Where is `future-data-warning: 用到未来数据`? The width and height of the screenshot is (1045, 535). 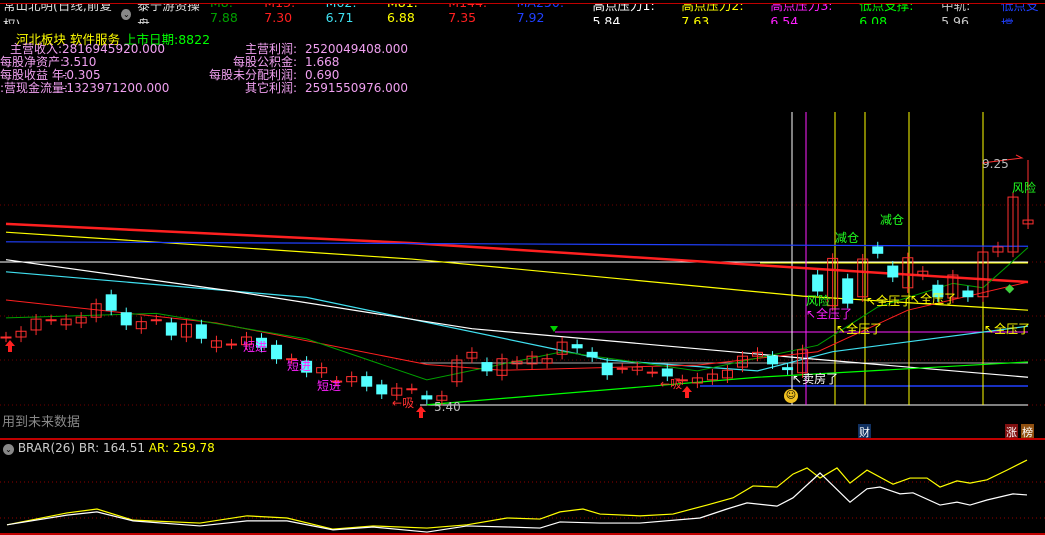 future-data-warning: 用到未来数据 is located at coordinates (41, 422).